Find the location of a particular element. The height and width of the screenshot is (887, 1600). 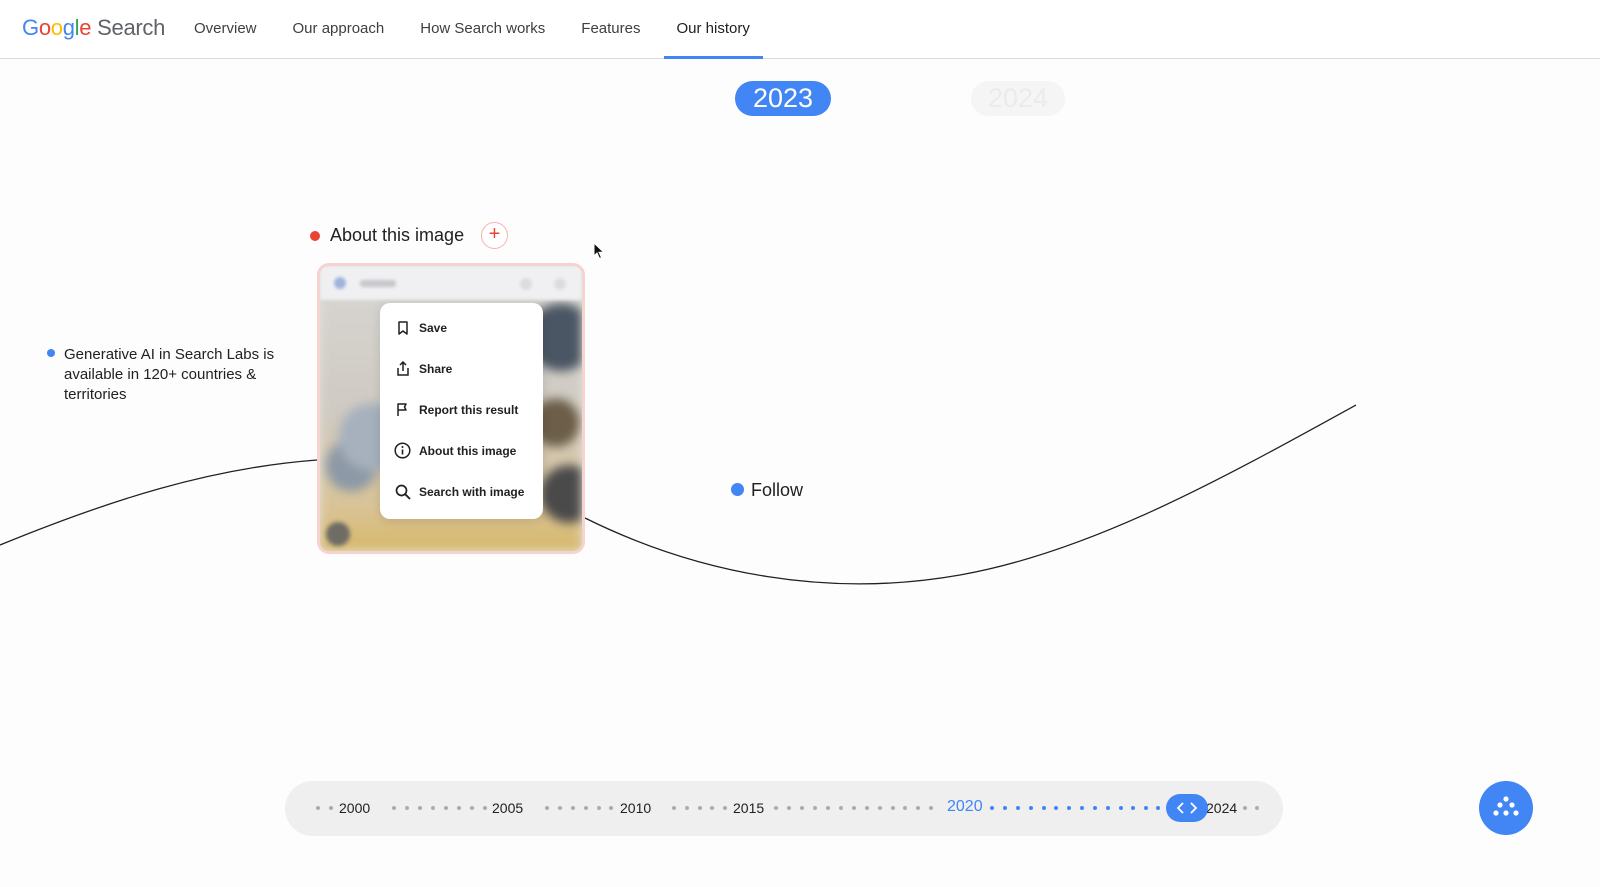

chevron-left-right-icon is located at coordinates (1187, 808).